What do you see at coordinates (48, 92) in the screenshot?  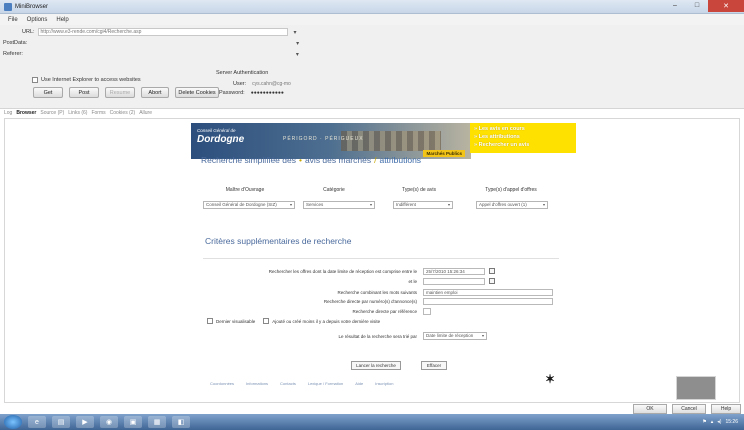 I see `get-button: Get` at bounding box center [48, 92].